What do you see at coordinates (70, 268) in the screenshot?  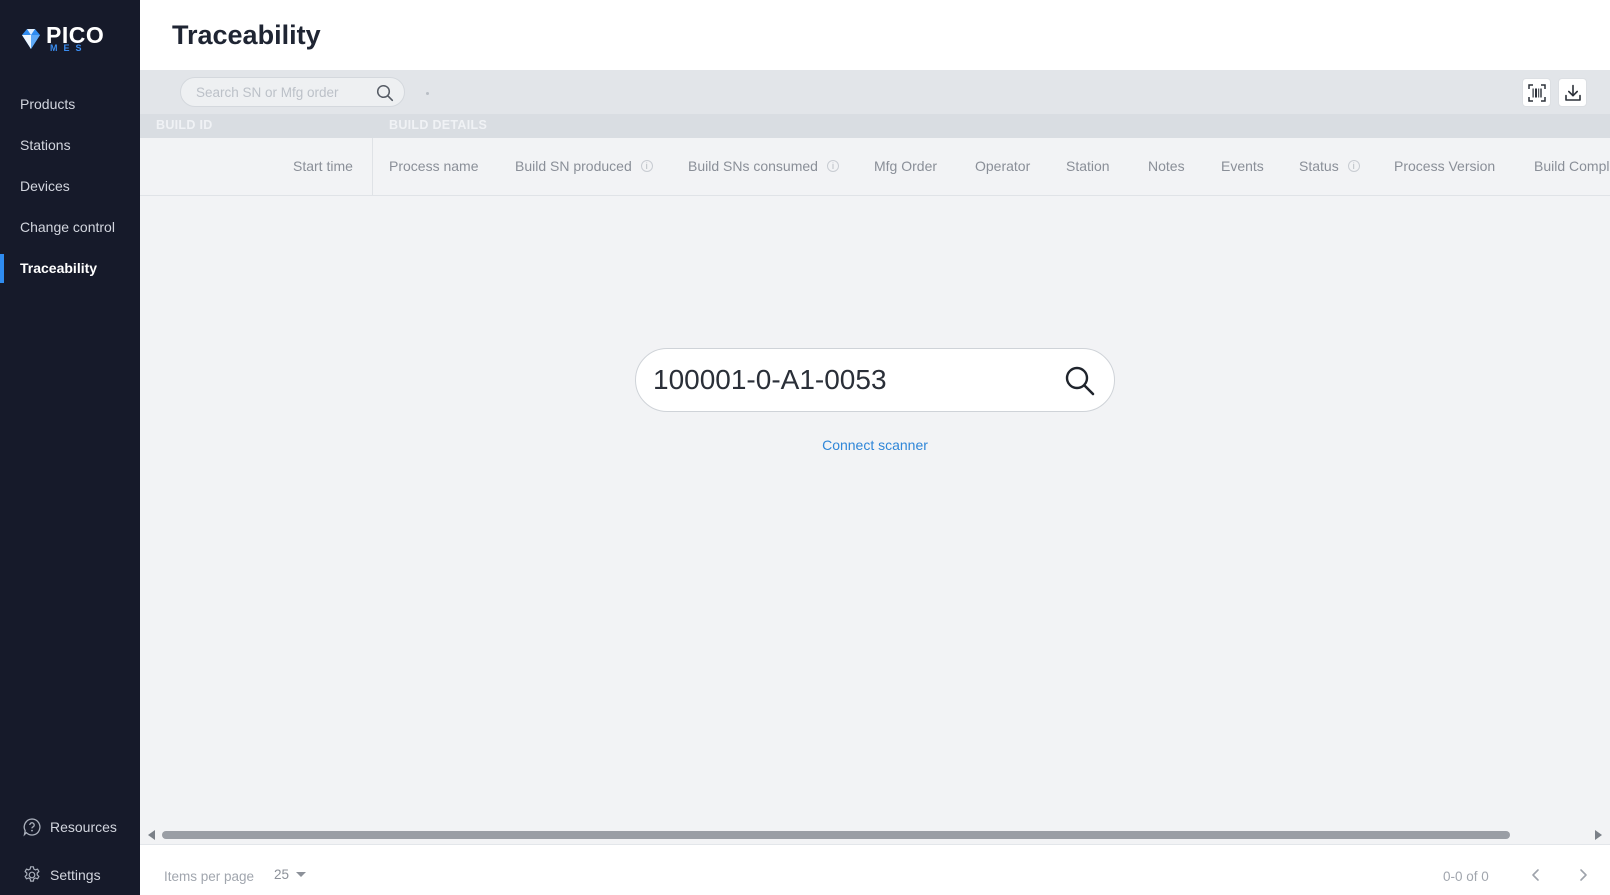 I see `sidebar-item-traceability: Traceability` at bounding box center [70, 268].